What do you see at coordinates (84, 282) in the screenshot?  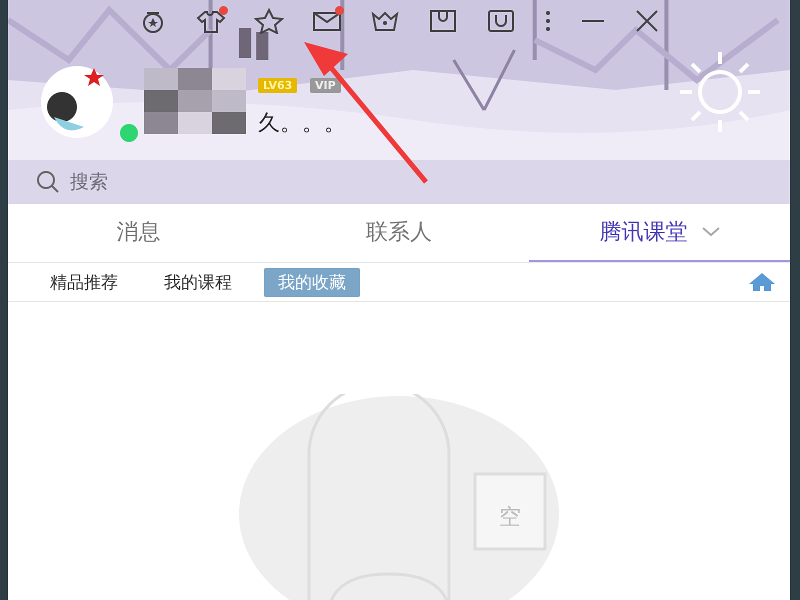 I see `sub-tab: 精品推荐` at bounding box center [84, 282].